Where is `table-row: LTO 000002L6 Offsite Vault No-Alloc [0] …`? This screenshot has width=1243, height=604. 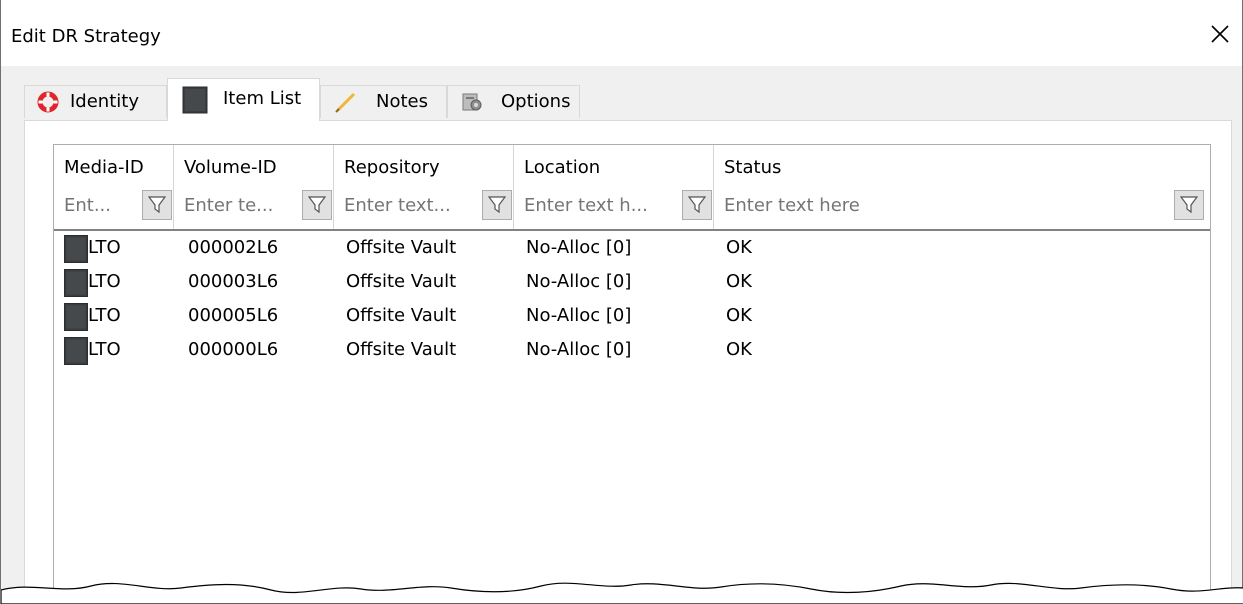
table-row: LTO 000002L6 Offsite Vault No-Alloc [0] … is located at coordinates (632, 248).